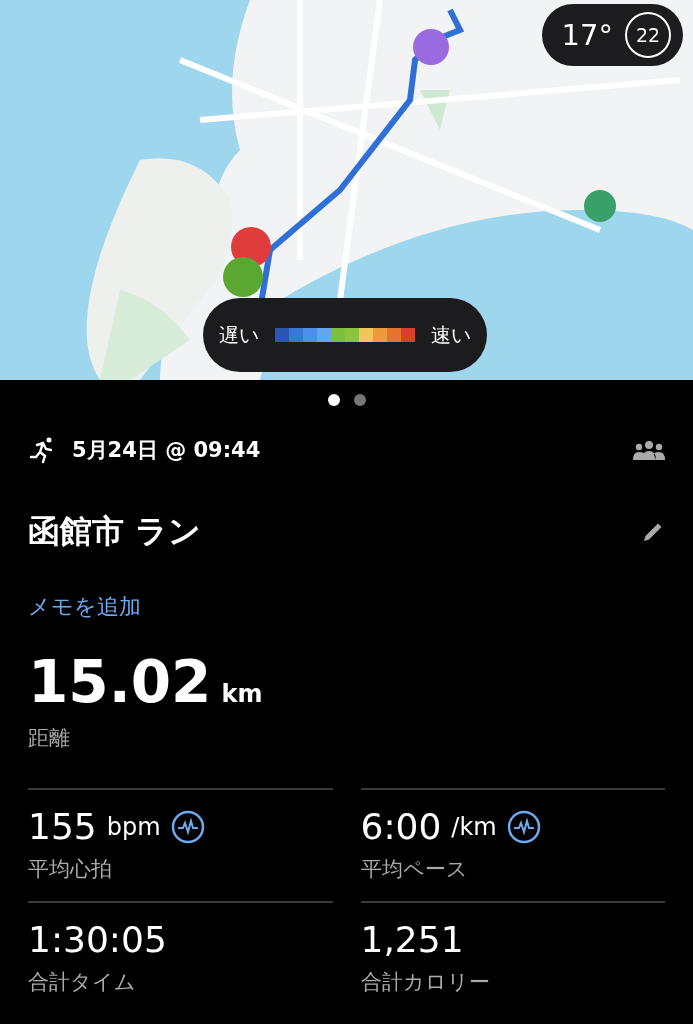  What do you see at coordinates (401, 826) in the screenshot?
I see `stat-value: 6:00` at bounding box center [401, 826].